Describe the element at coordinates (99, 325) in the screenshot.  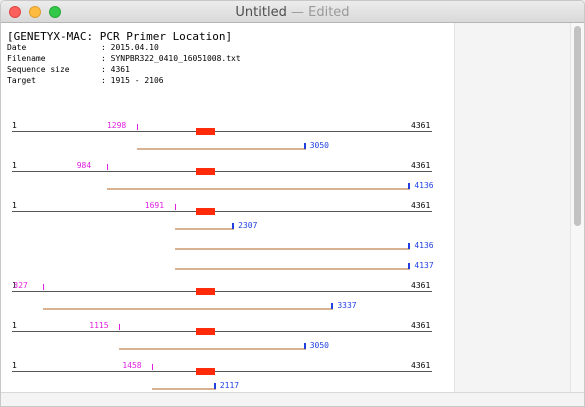
I see `forward-primer-label: 1115` at that location.